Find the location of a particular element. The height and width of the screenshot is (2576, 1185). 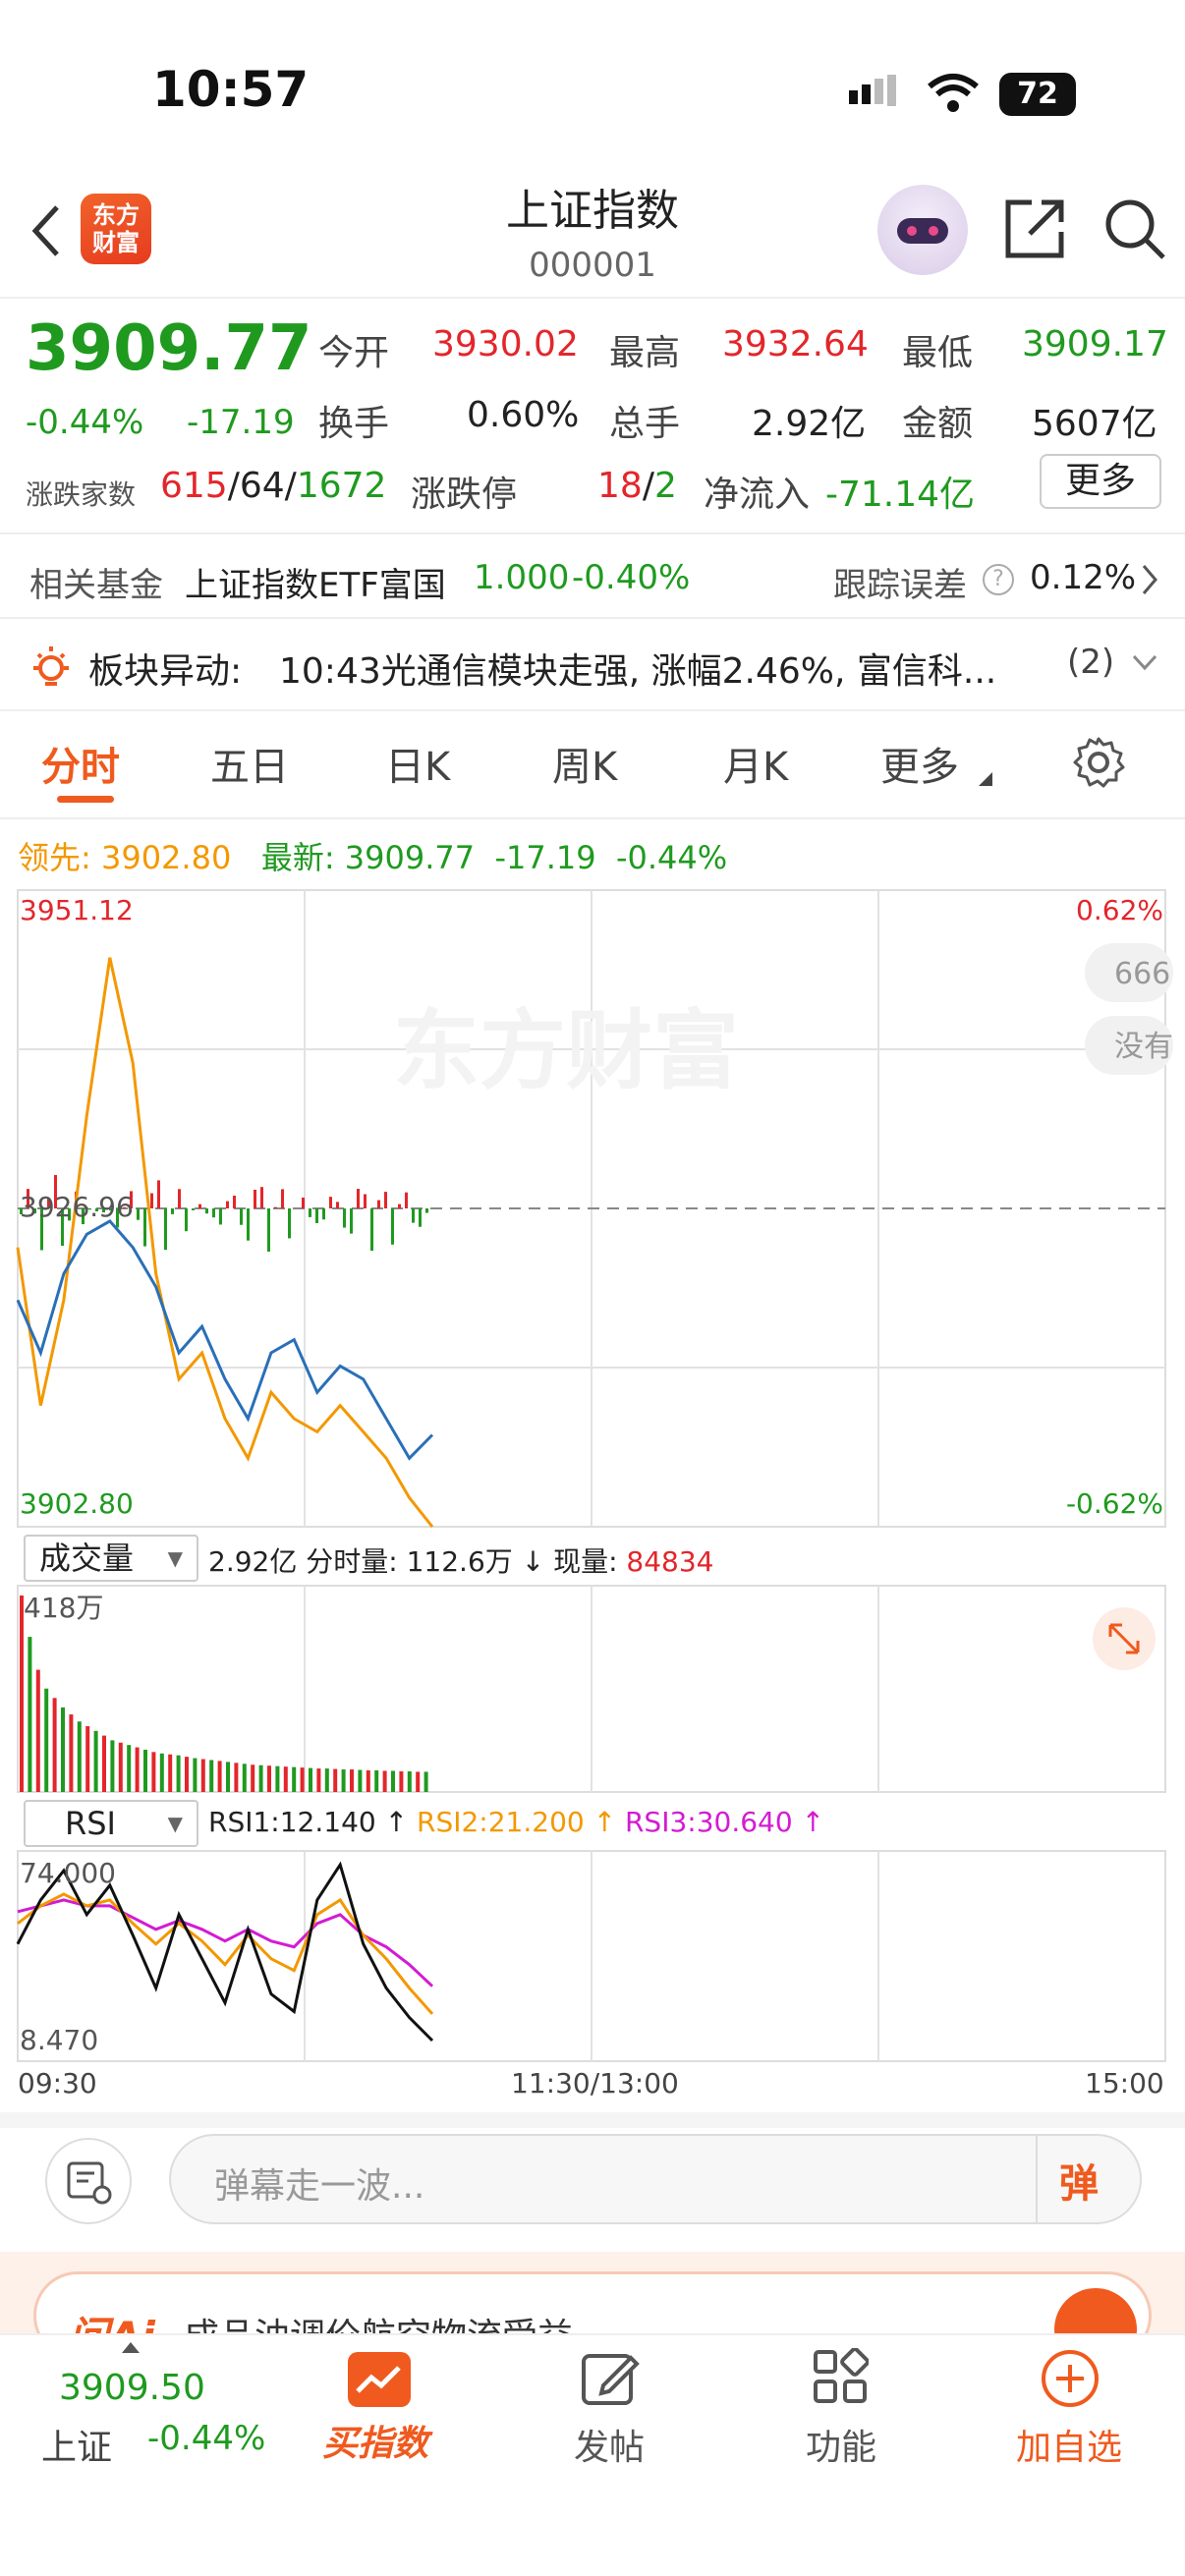

rsi-chart: 74.000 8.470 is located at coordinates (592, 1957).